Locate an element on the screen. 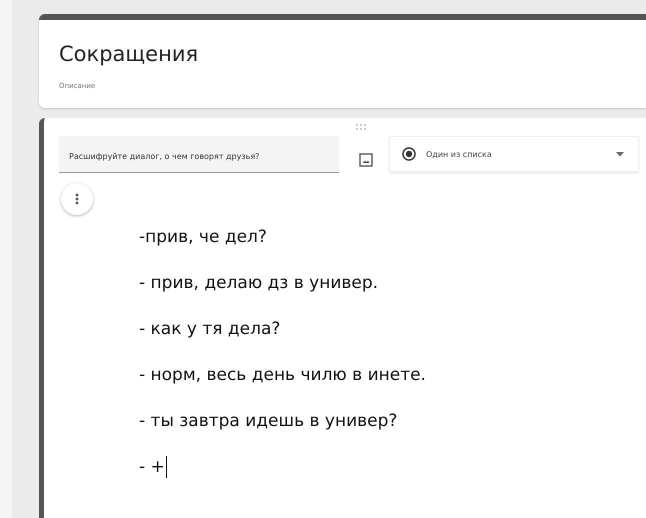 The width and height of the screenshot is (646, 518). dialog-line: -прив, че дел? is located at coordinates (203, 237).